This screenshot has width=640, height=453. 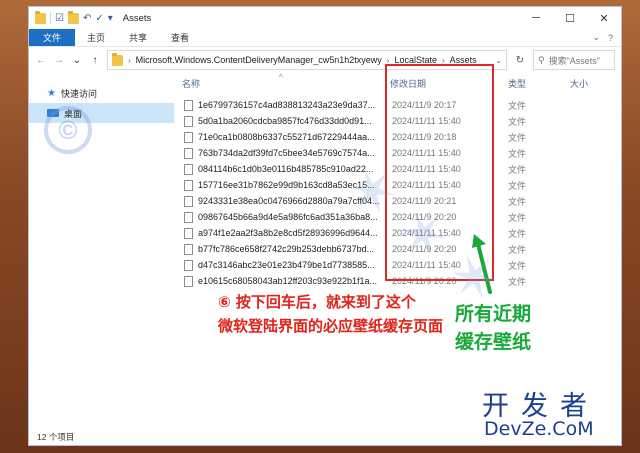 What do you see at coordinates (580, 83) in the screenshot?
I see `column-header-size: 大小` at bounding box center [580, 83].